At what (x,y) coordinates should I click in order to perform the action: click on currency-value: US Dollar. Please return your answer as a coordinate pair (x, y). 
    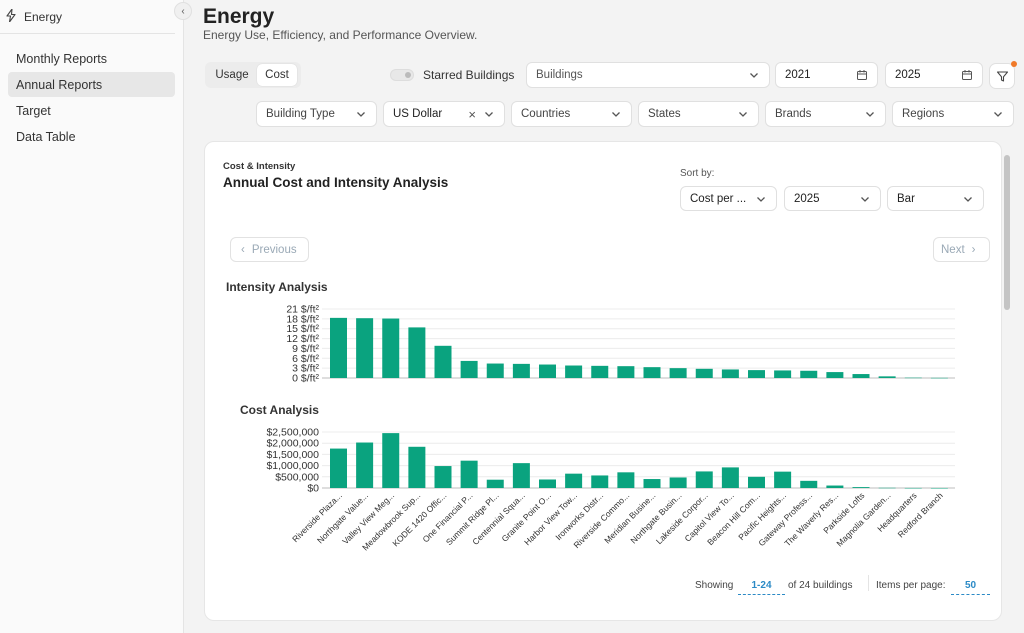
    Looking at the image, I should click on (418, 114).